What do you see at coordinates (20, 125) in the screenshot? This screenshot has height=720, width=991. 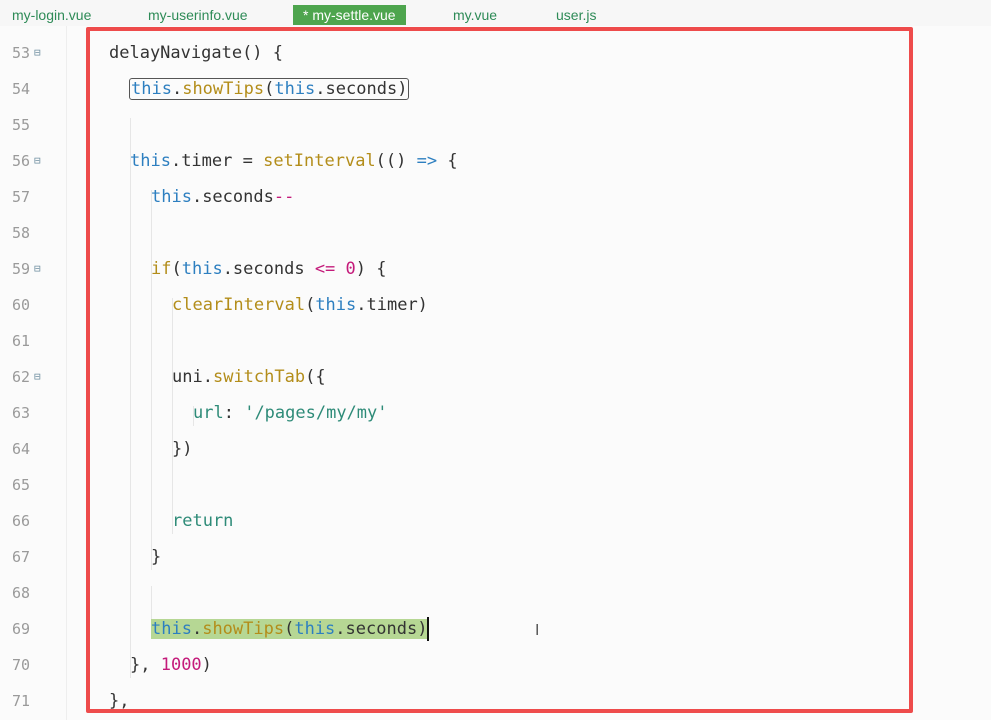 I see `line-number: 55` at bounding box center [20, 125].